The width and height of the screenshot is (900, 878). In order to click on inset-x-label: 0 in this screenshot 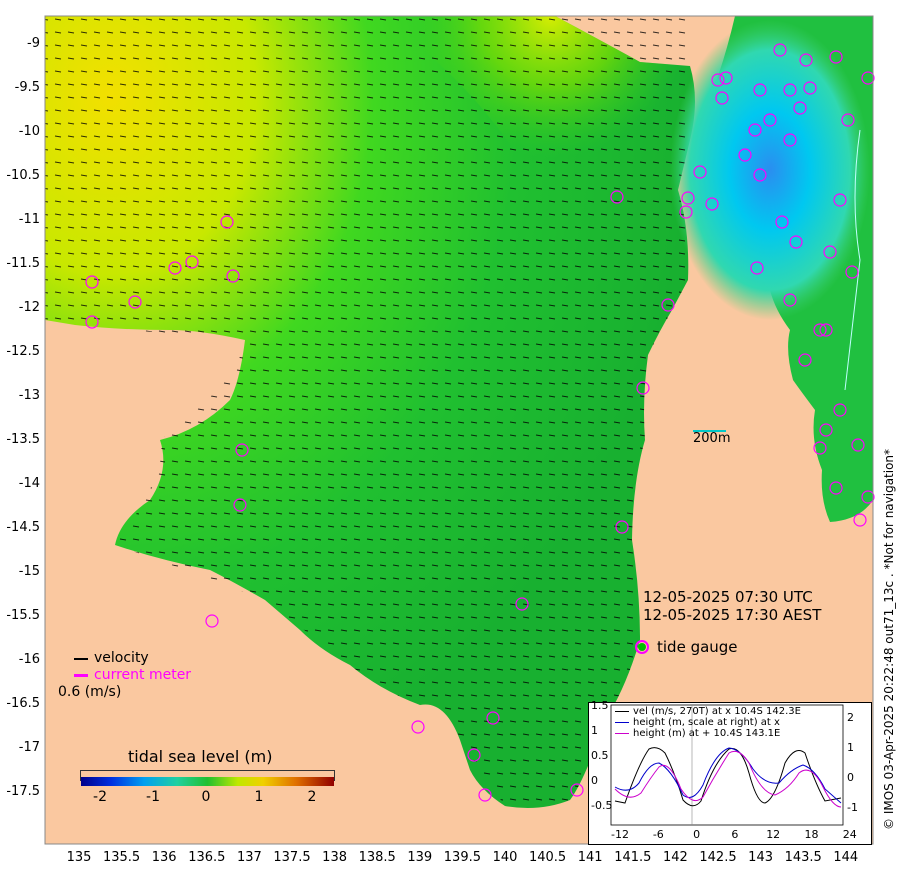, I will do `click(697, 834)`.